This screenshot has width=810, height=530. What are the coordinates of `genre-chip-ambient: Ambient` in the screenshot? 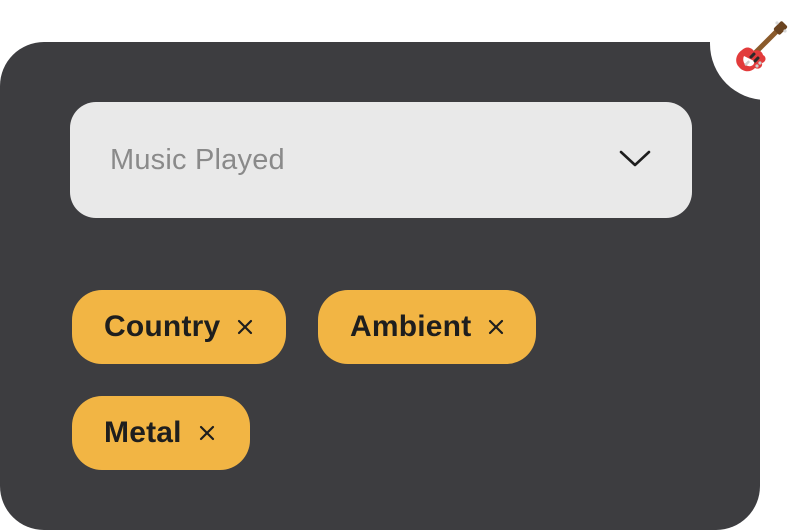 It's located at (427, 327).